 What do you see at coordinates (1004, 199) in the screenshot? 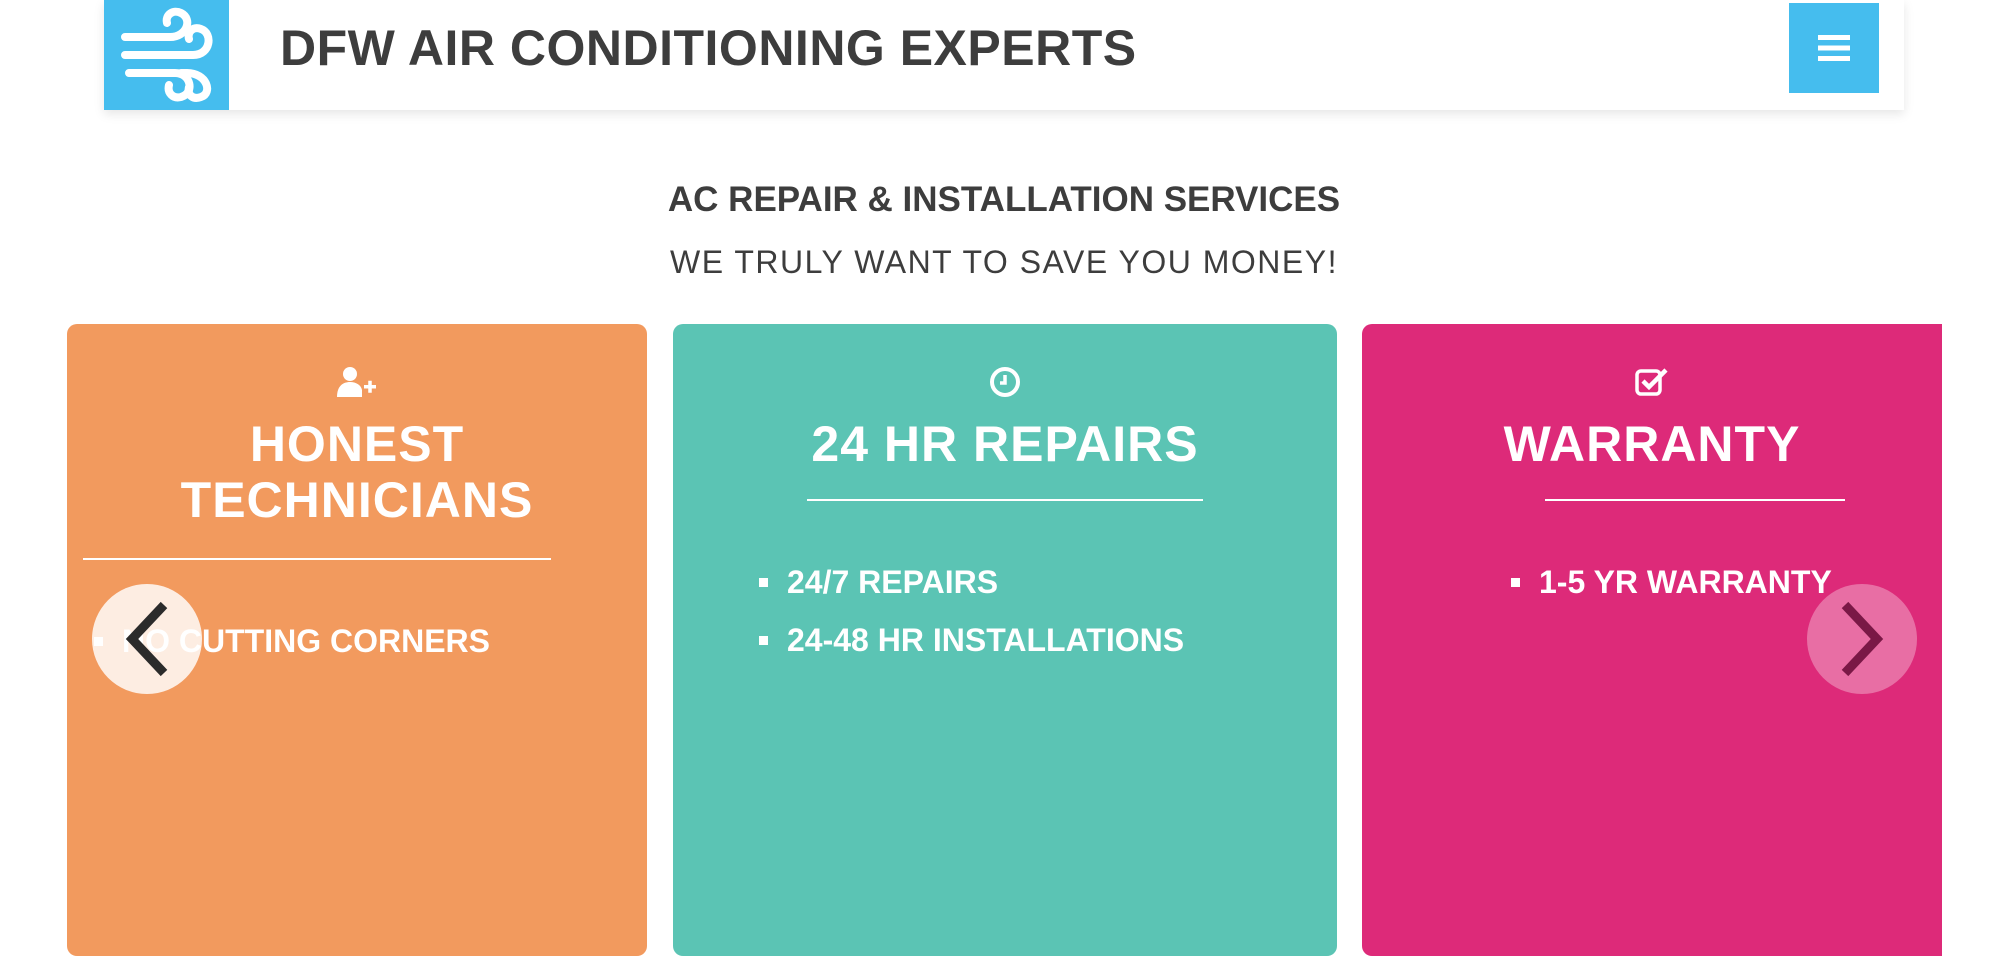
I see `section-heading: AC REPAIR & INSTALLATION SERVICES` at bounding box center [1004, 199].